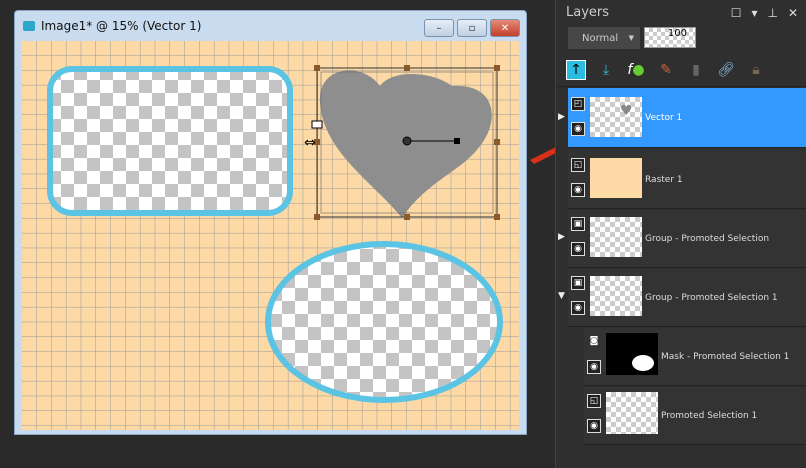 This screenshot has height=468, width=806. Describe the element at coordinates (670, 37) in the screenshot. I see `opacity-field: 100` at that location.